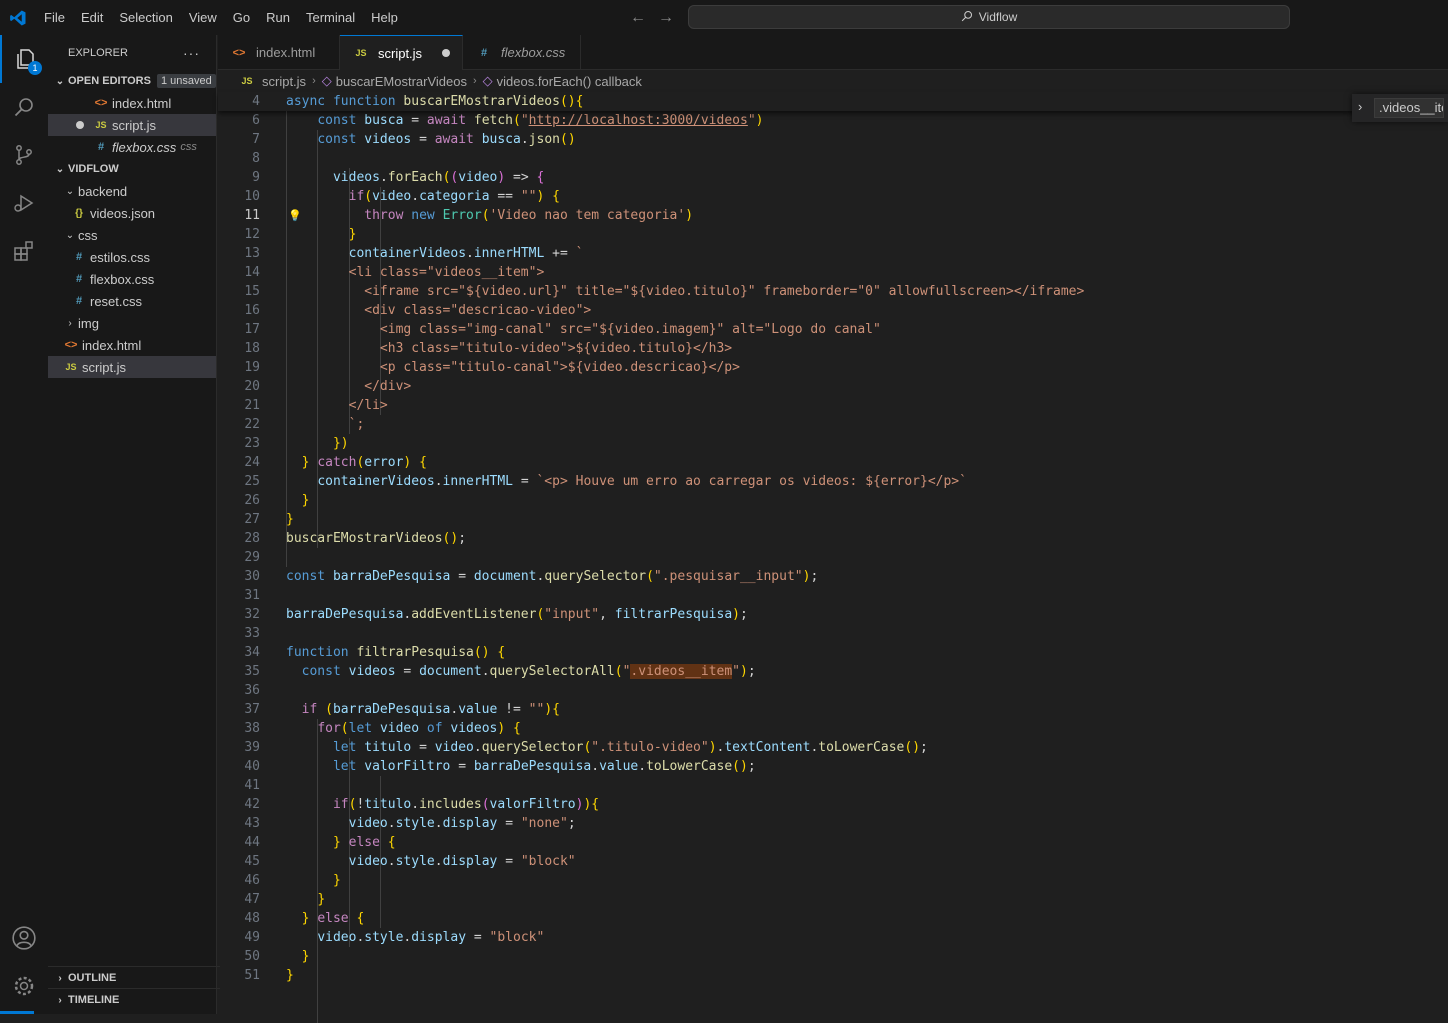  I want to click on line-number: 16, so click(252, 310).